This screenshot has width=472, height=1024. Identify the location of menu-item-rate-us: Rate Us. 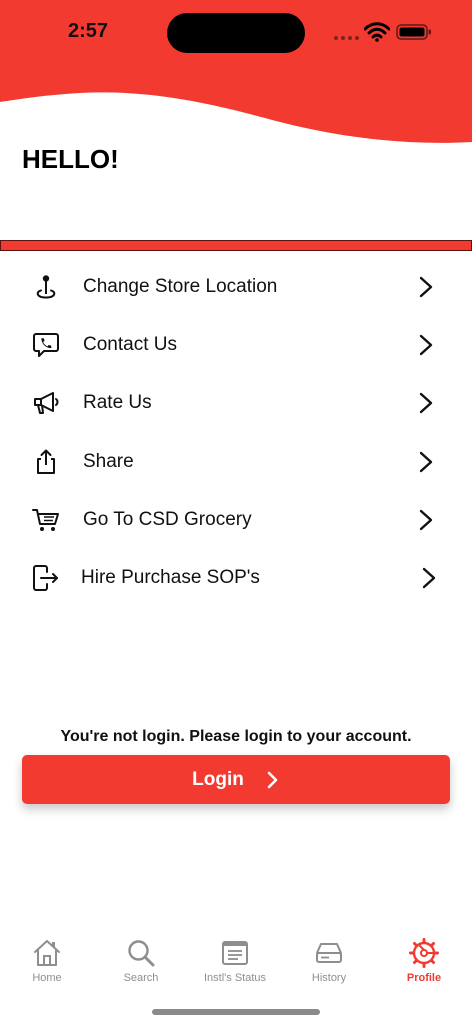
(236, 403).